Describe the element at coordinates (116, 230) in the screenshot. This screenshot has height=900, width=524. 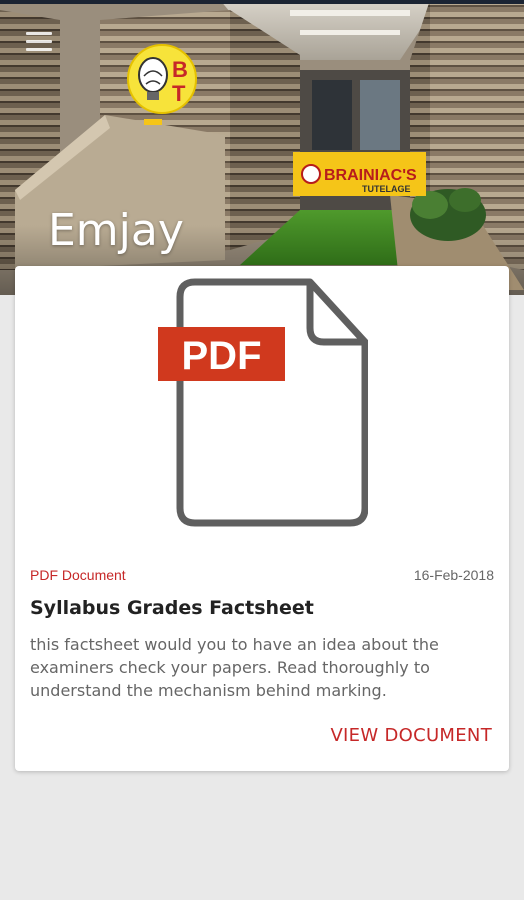
I see `page-title: Emjay` at that location.